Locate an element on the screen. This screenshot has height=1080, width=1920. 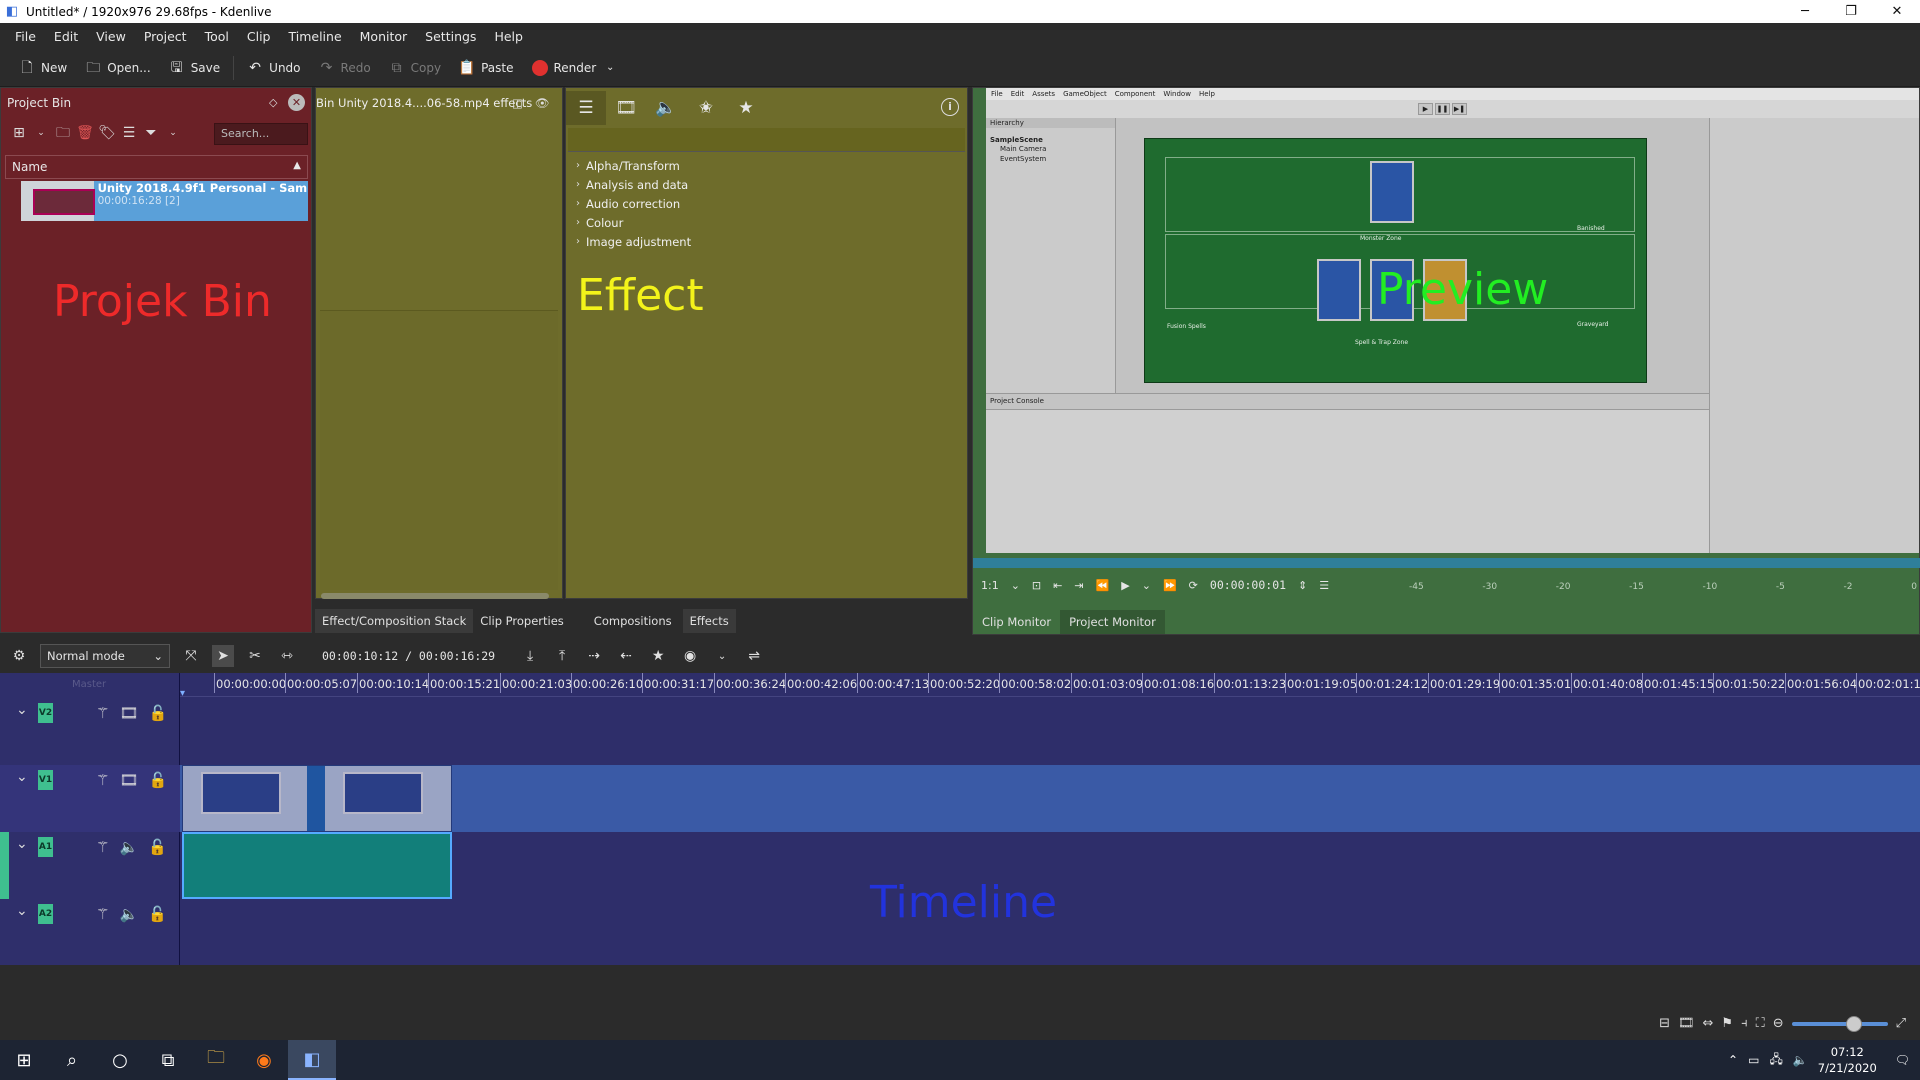
mixer-icon: ⇌ is located at coordinates (754, 656).